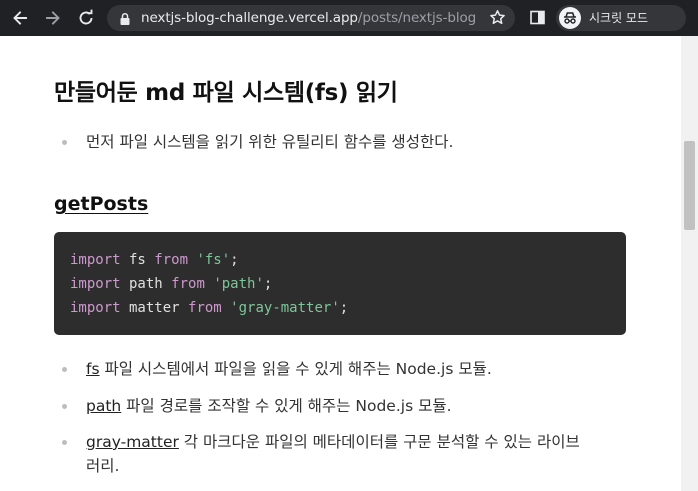  I want to click on code-token: 'path', so click(238, 284).